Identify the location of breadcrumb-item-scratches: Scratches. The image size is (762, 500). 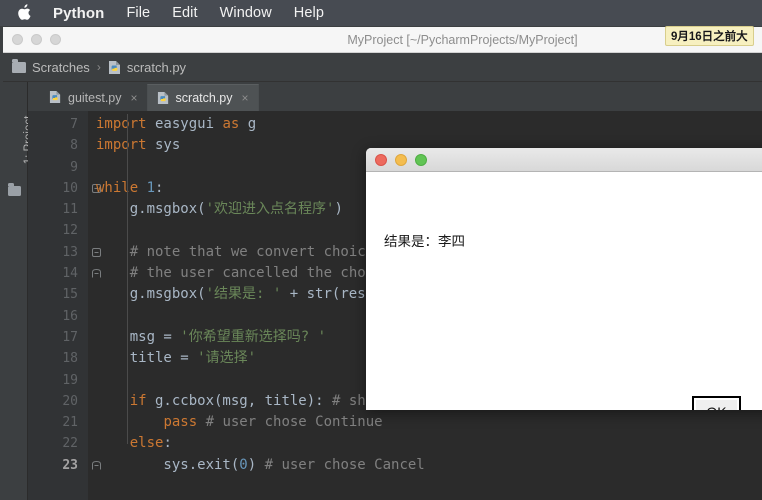
(51, 66).